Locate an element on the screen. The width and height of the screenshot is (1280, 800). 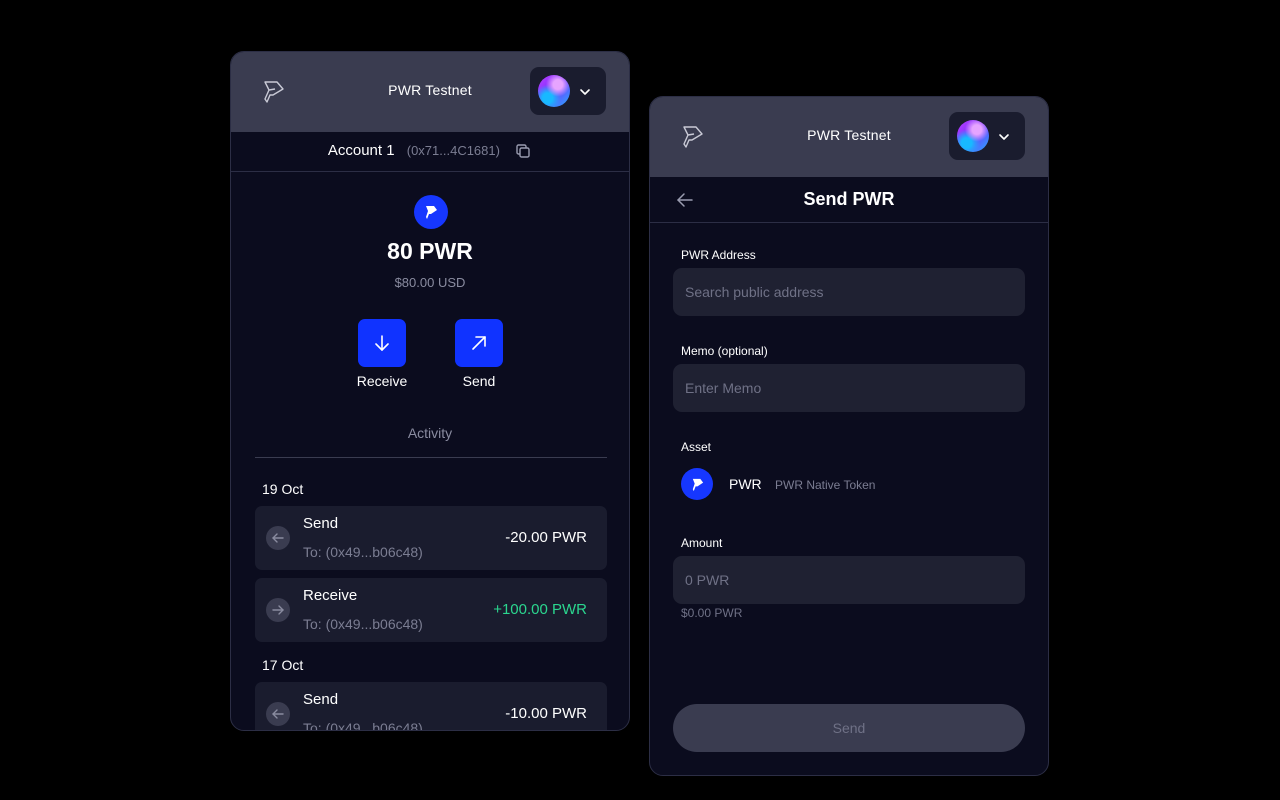
balance-amount: 80 PWR is located at coordinates (430, 251).